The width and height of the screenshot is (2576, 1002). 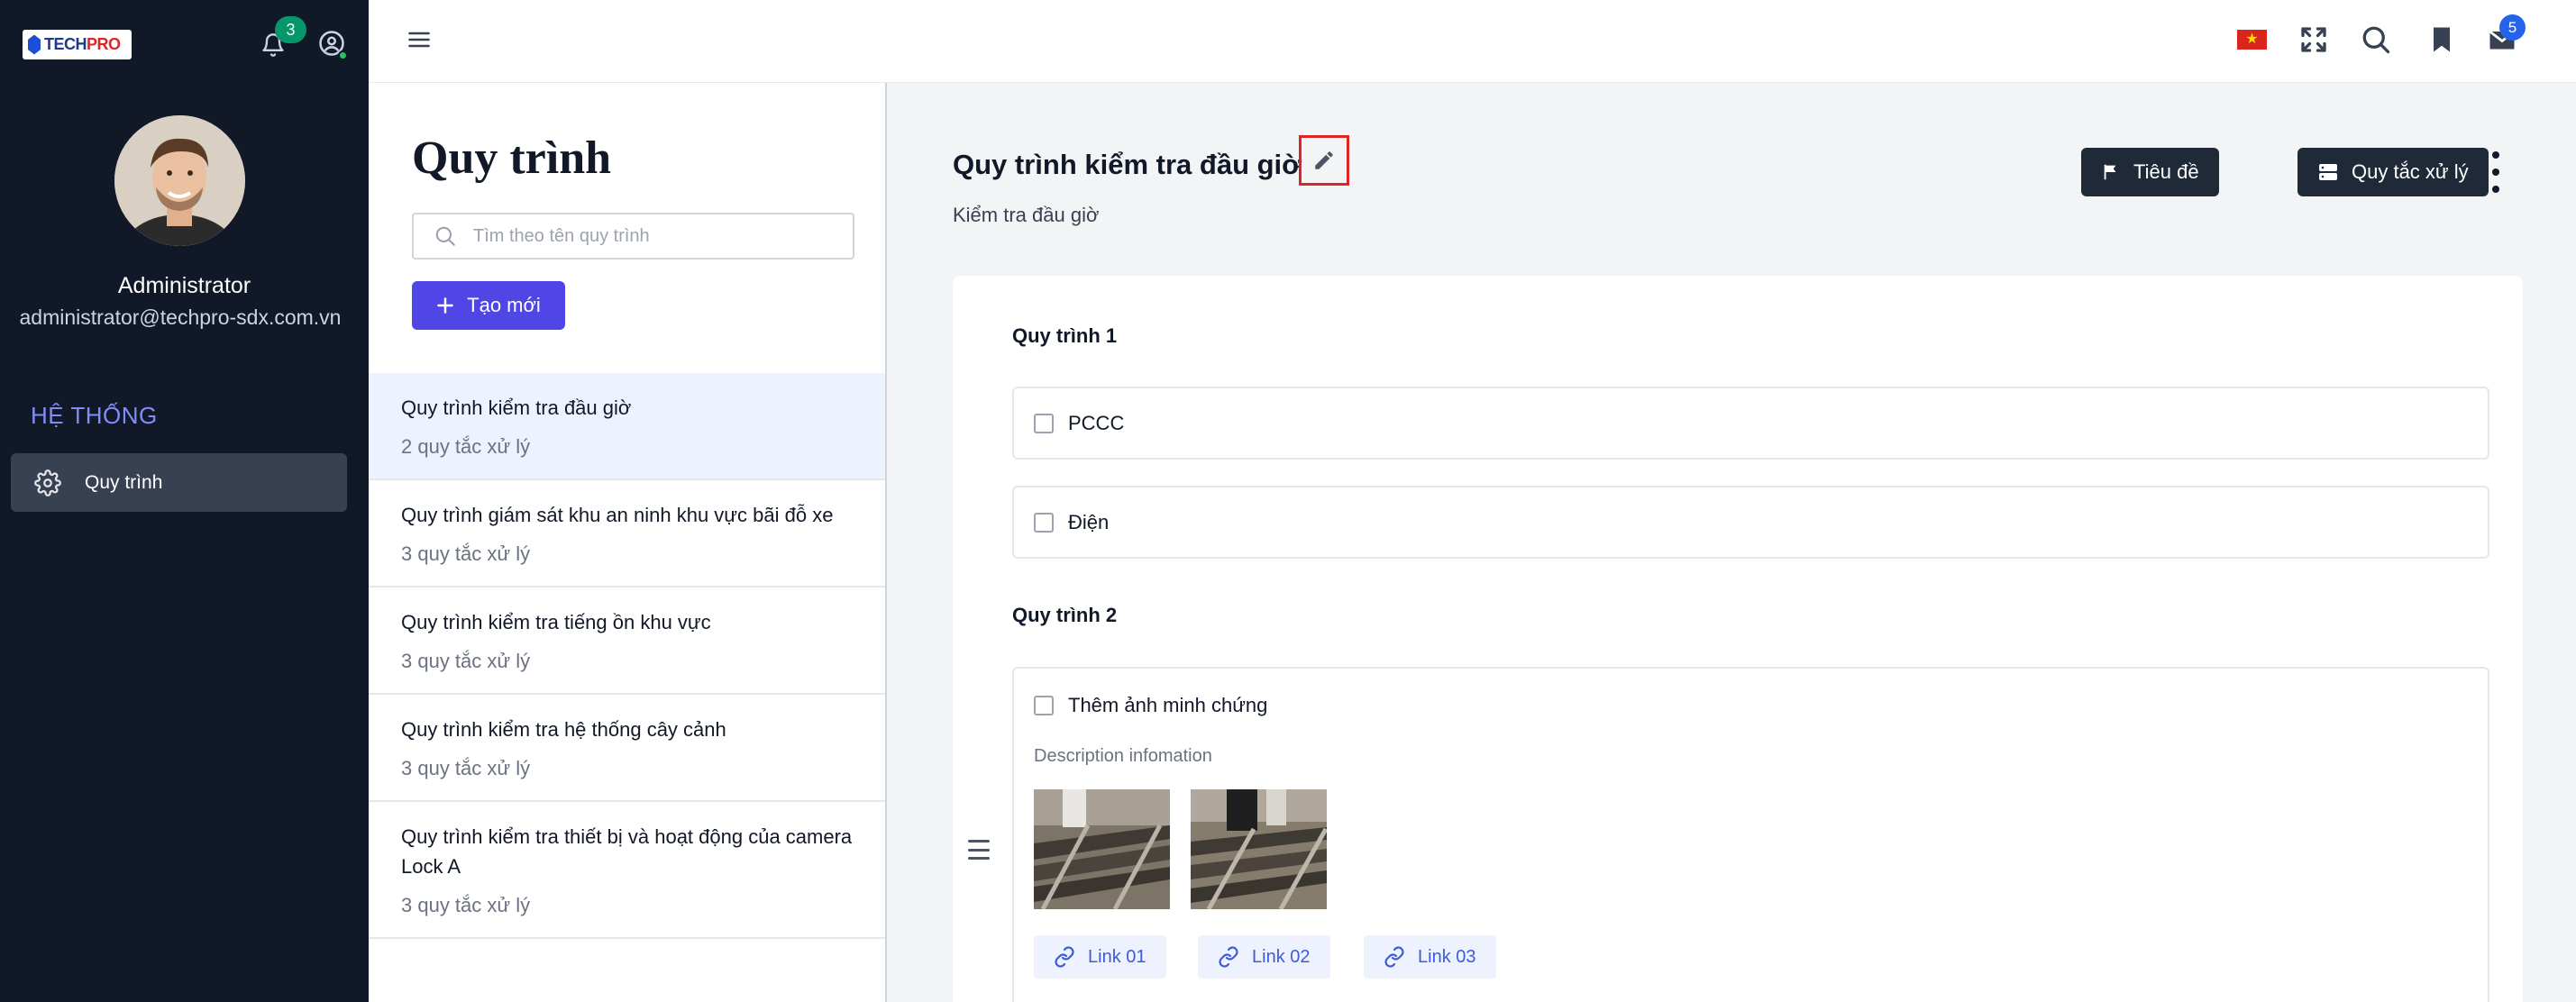 I want to click on techpro-logo: TECHPRO, so click(x=77, y=44).